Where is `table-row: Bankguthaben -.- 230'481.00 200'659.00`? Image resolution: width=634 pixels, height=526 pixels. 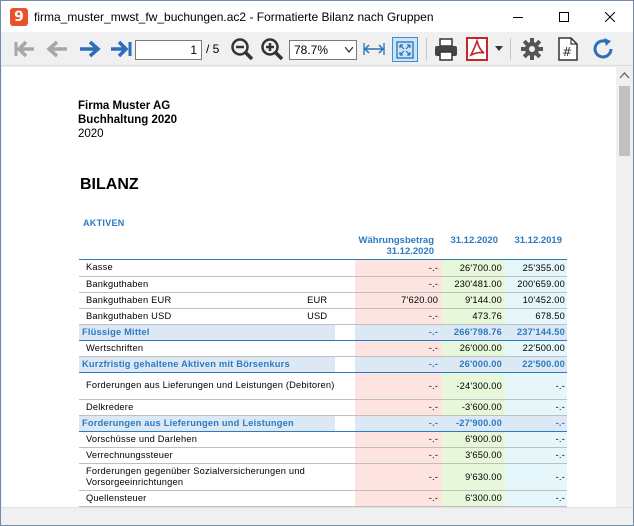
table-row: Bankguthaben -.- 230'481.00 200'659.00 is located at coordinates (323, 284).